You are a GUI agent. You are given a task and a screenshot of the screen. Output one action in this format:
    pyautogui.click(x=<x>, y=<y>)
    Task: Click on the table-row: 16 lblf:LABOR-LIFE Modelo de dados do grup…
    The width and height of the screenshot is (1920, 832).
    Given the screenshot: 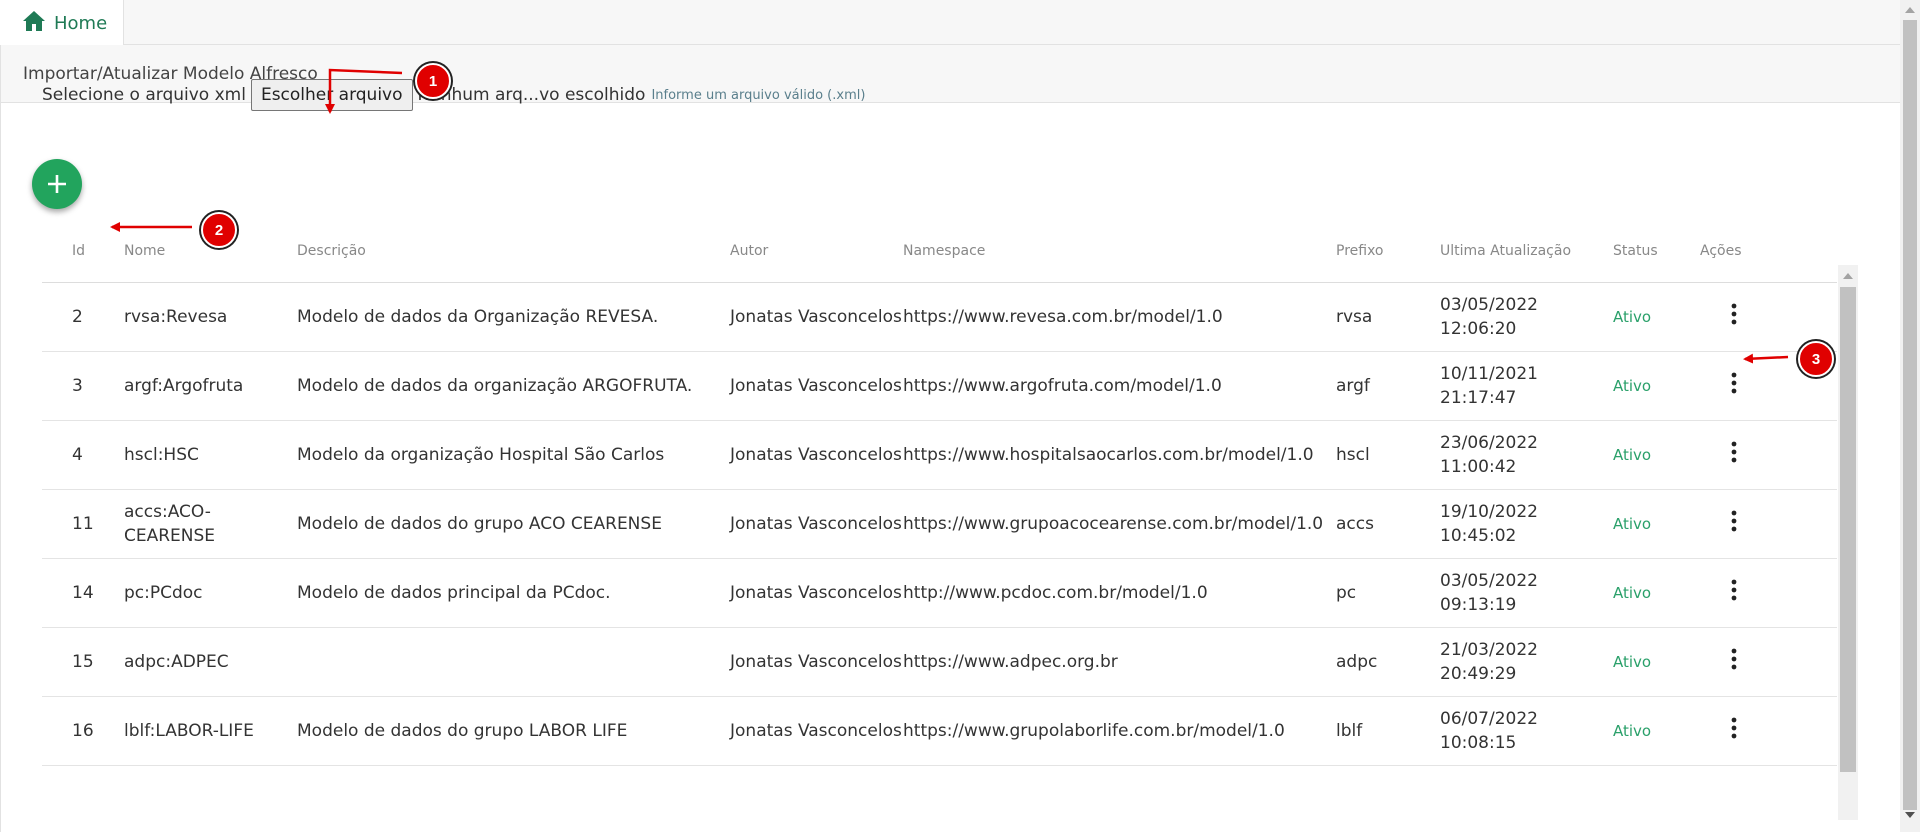 What is the action you would take?
    pyautogui.click(x=939, y=731)
    